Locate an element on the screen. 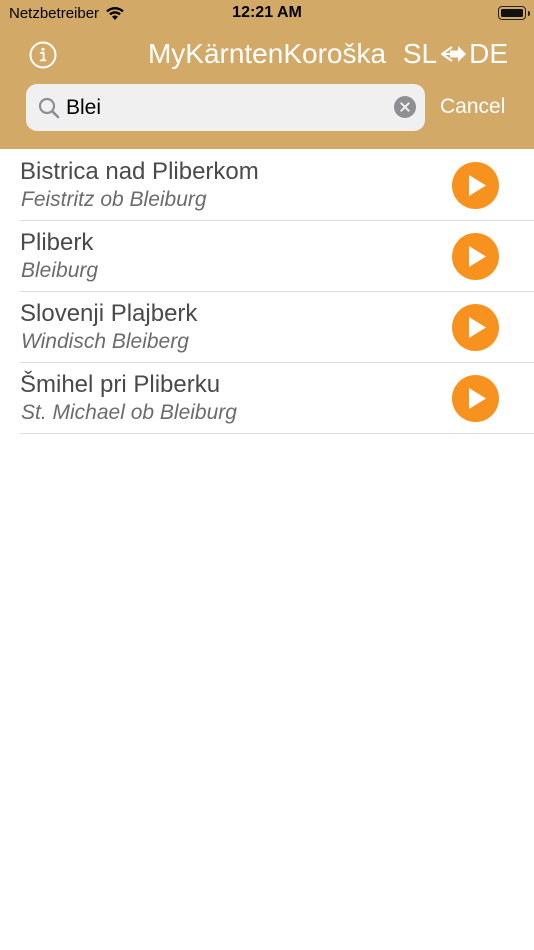 The width and height of the screenshot is (534, 950). status-time: 12:21 AM is located at coordinates (267, 12).